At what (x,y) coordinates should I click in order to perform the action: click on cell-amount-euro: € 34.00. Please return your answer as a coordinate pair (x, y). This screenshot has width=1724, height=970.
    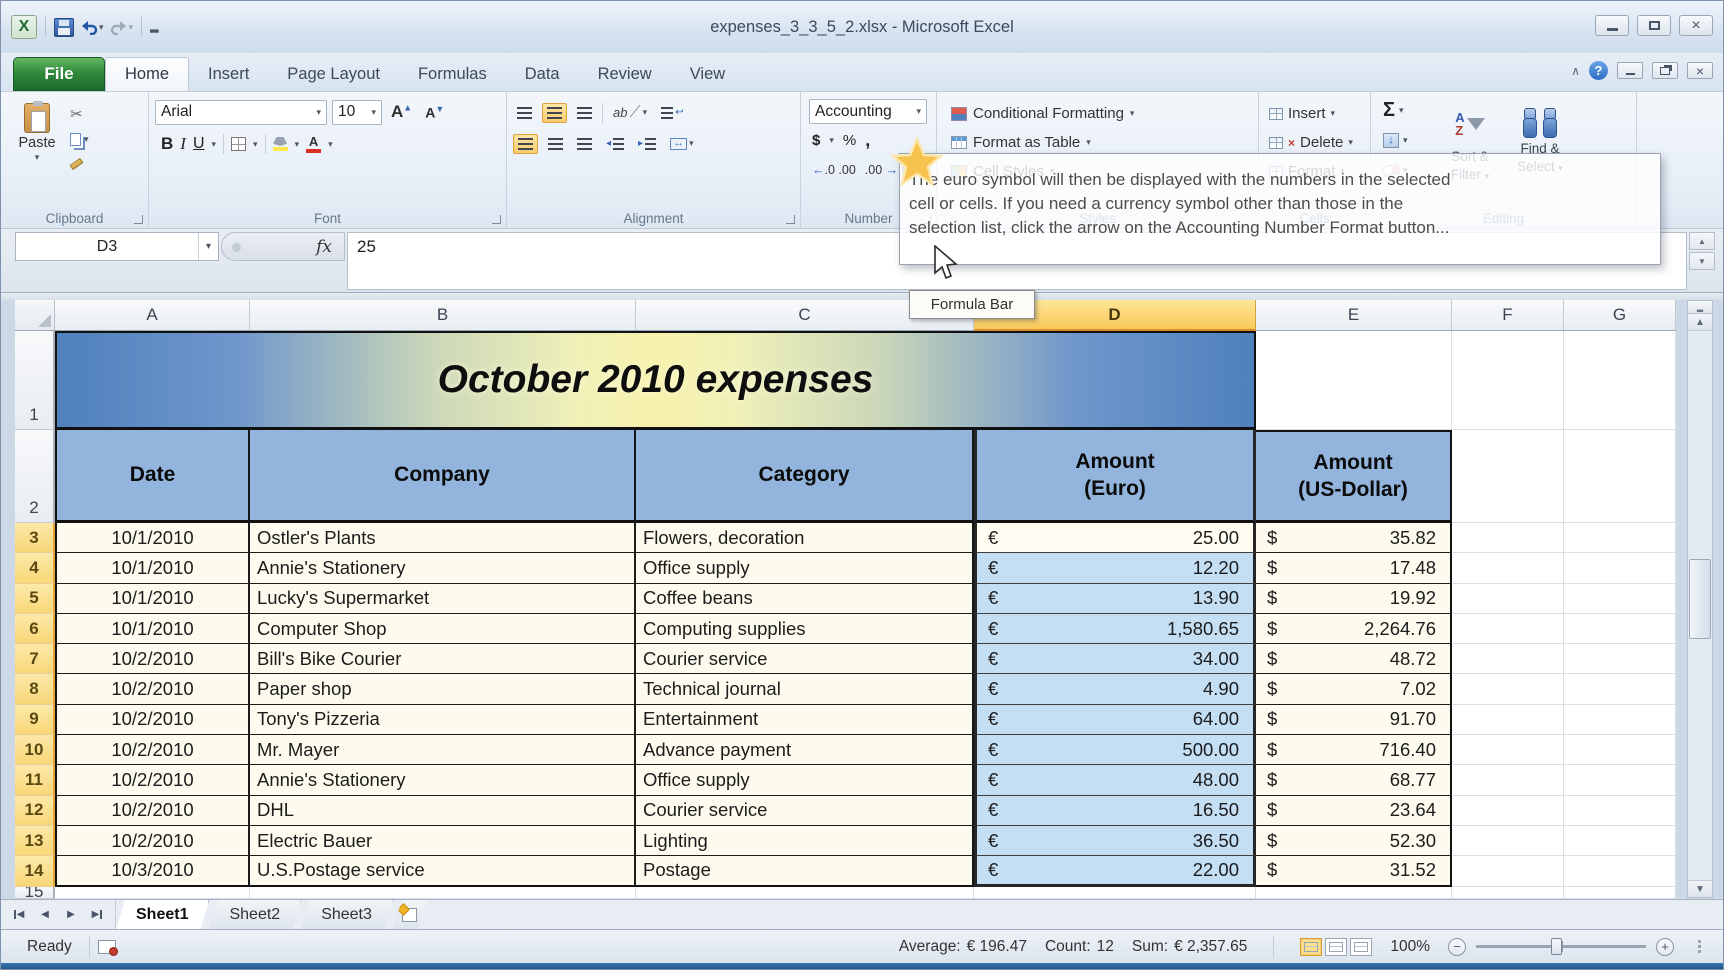
    Looking at the image, I should click on (1115, 659).